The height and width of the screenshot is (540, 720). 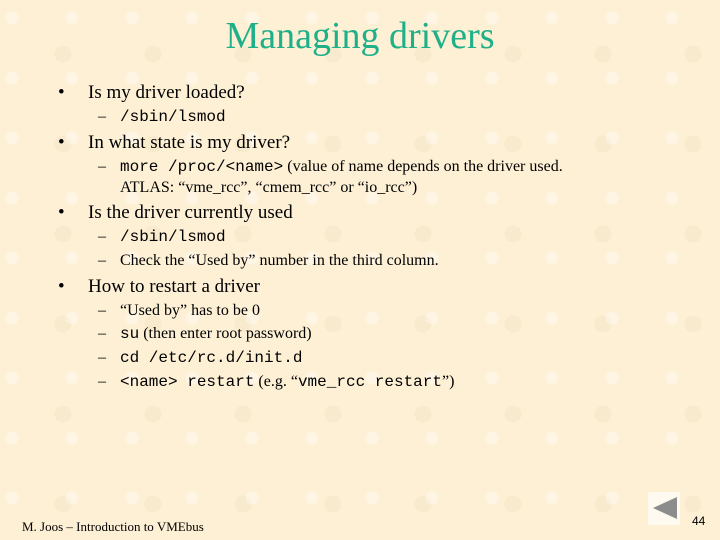 I want to click on page-number: 44, so click(x=699, y=521).